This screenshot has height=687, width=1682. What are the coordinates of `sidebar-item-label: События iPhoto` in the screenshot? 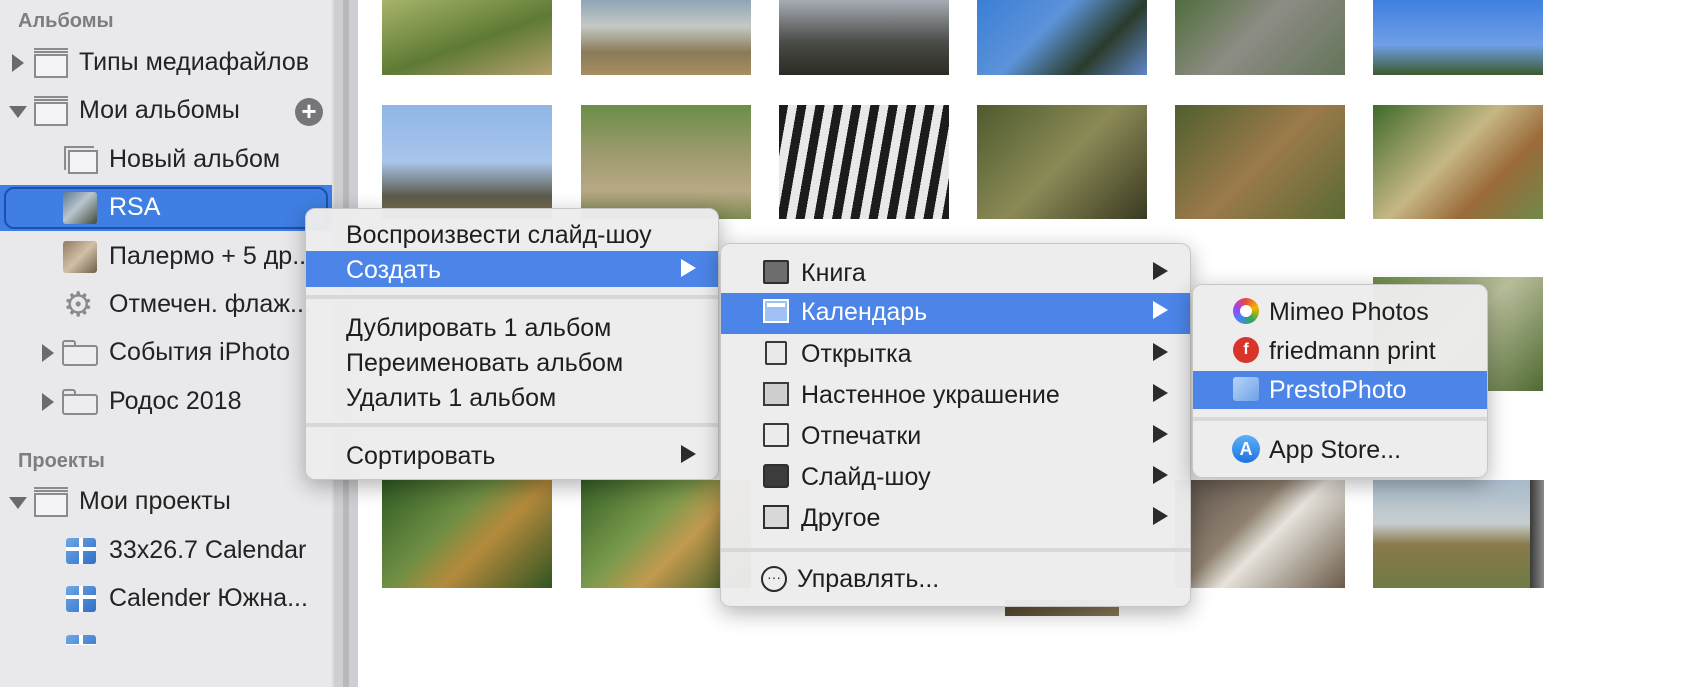 It's located at (200, 352).